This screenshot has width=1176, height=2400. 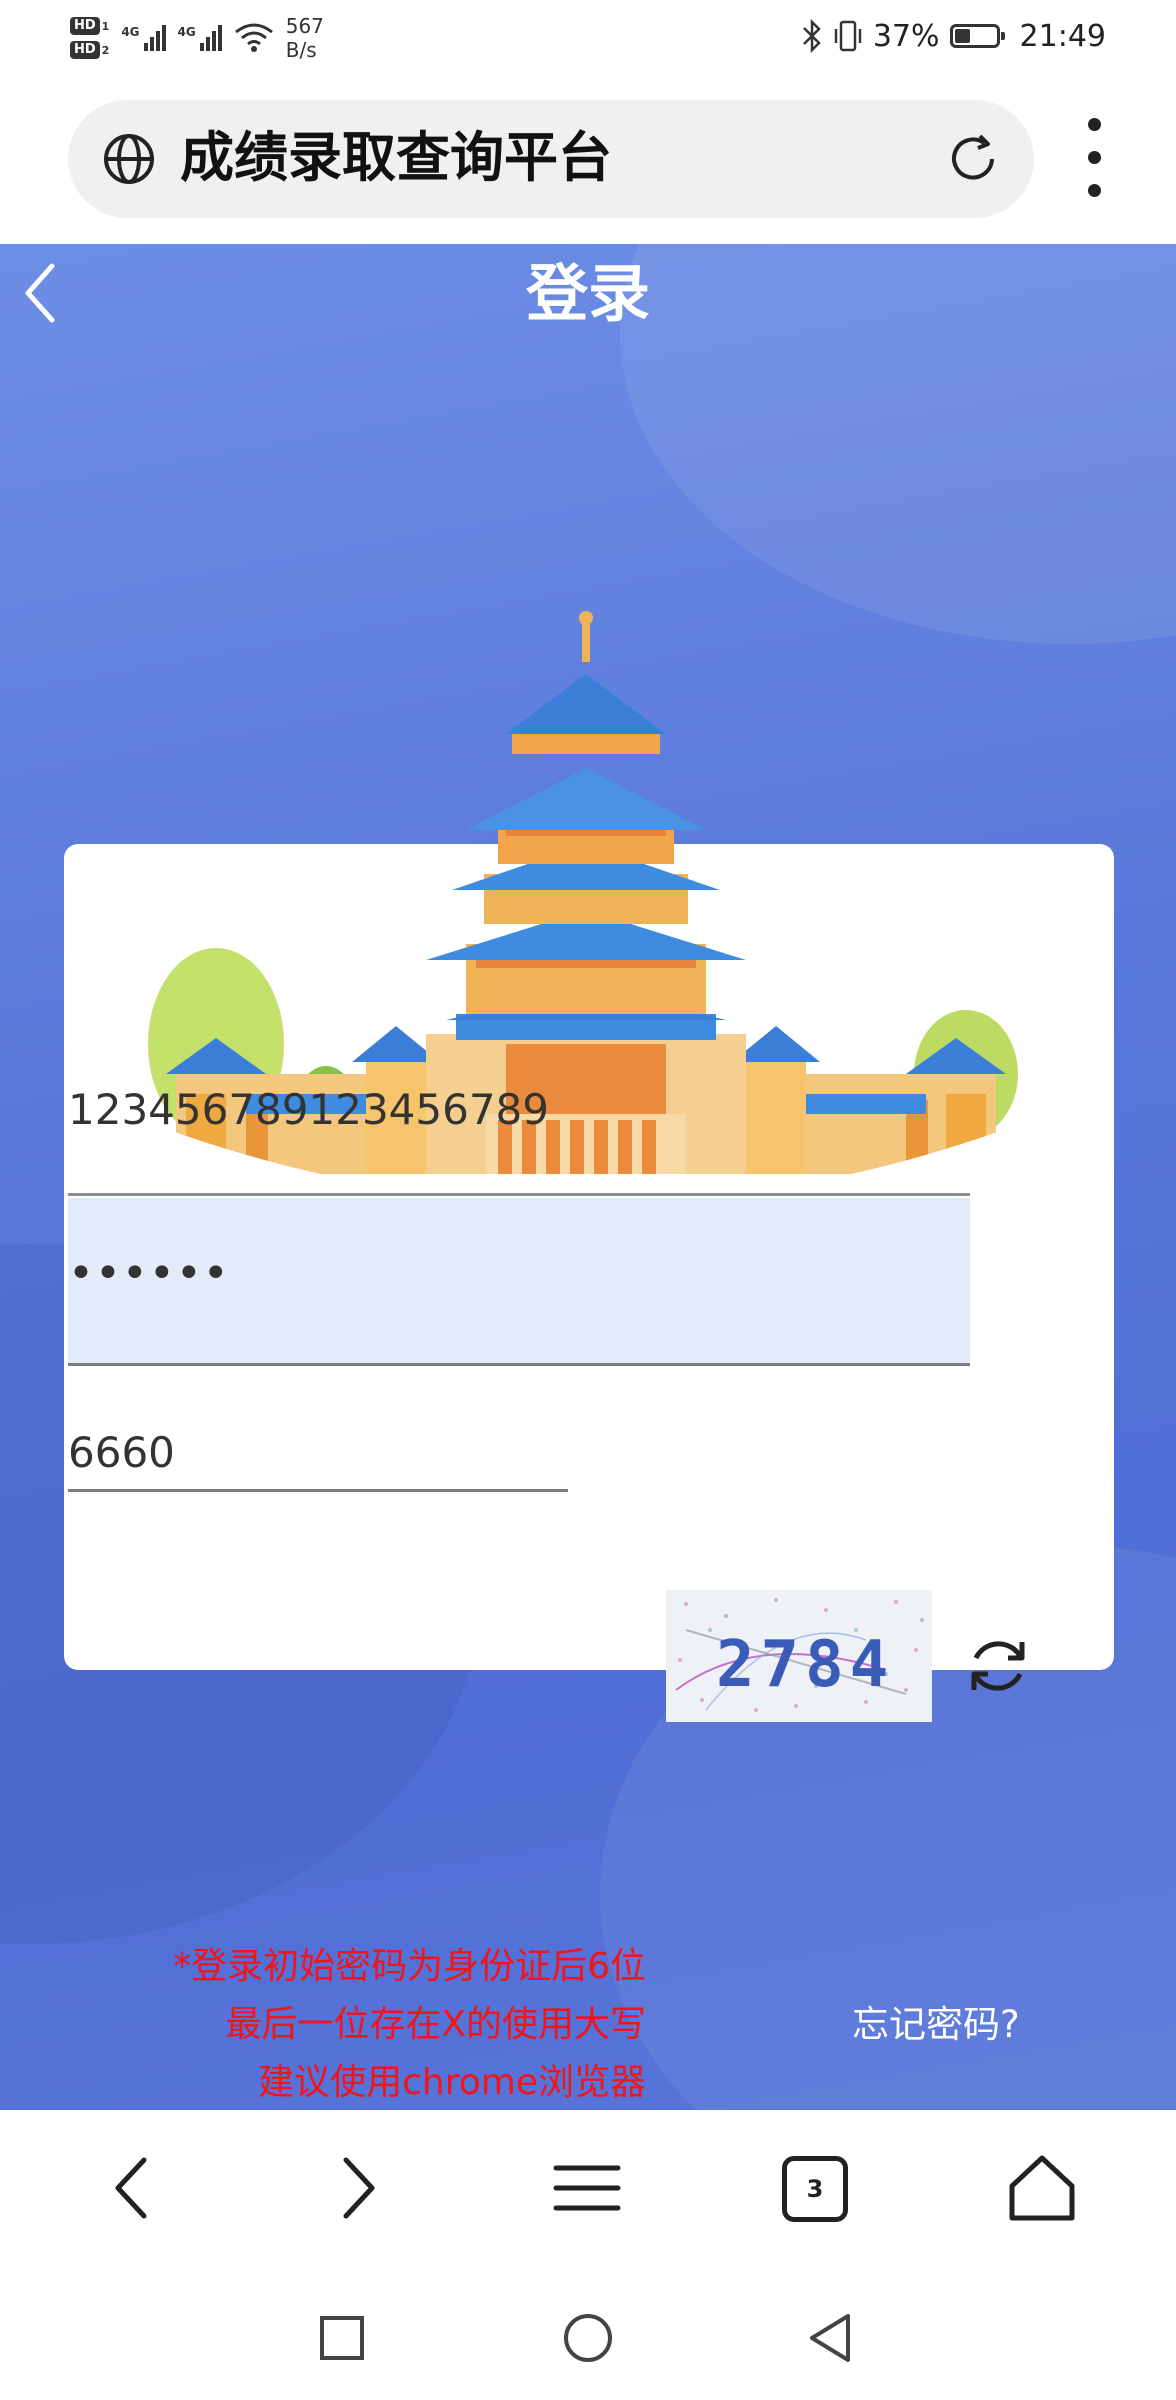 What do you see at coordinates (587, 293) in the screenshot?
I see `page-title: 登录` at bounding box center [587, 293].